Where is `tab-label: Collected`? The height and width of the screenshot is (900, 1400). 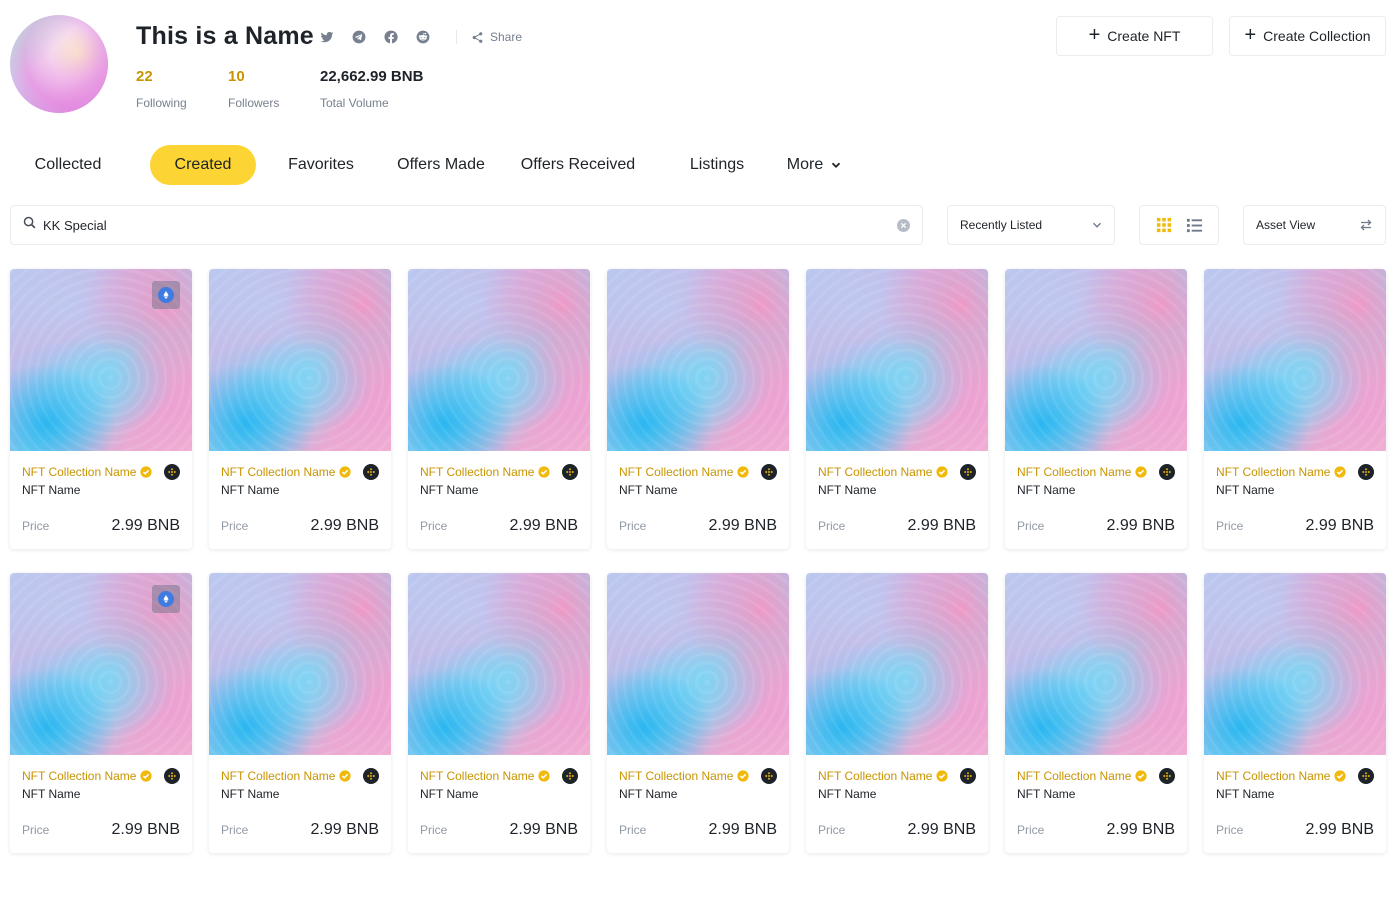 tab-label: Collected is located at coordinates (68, 164).